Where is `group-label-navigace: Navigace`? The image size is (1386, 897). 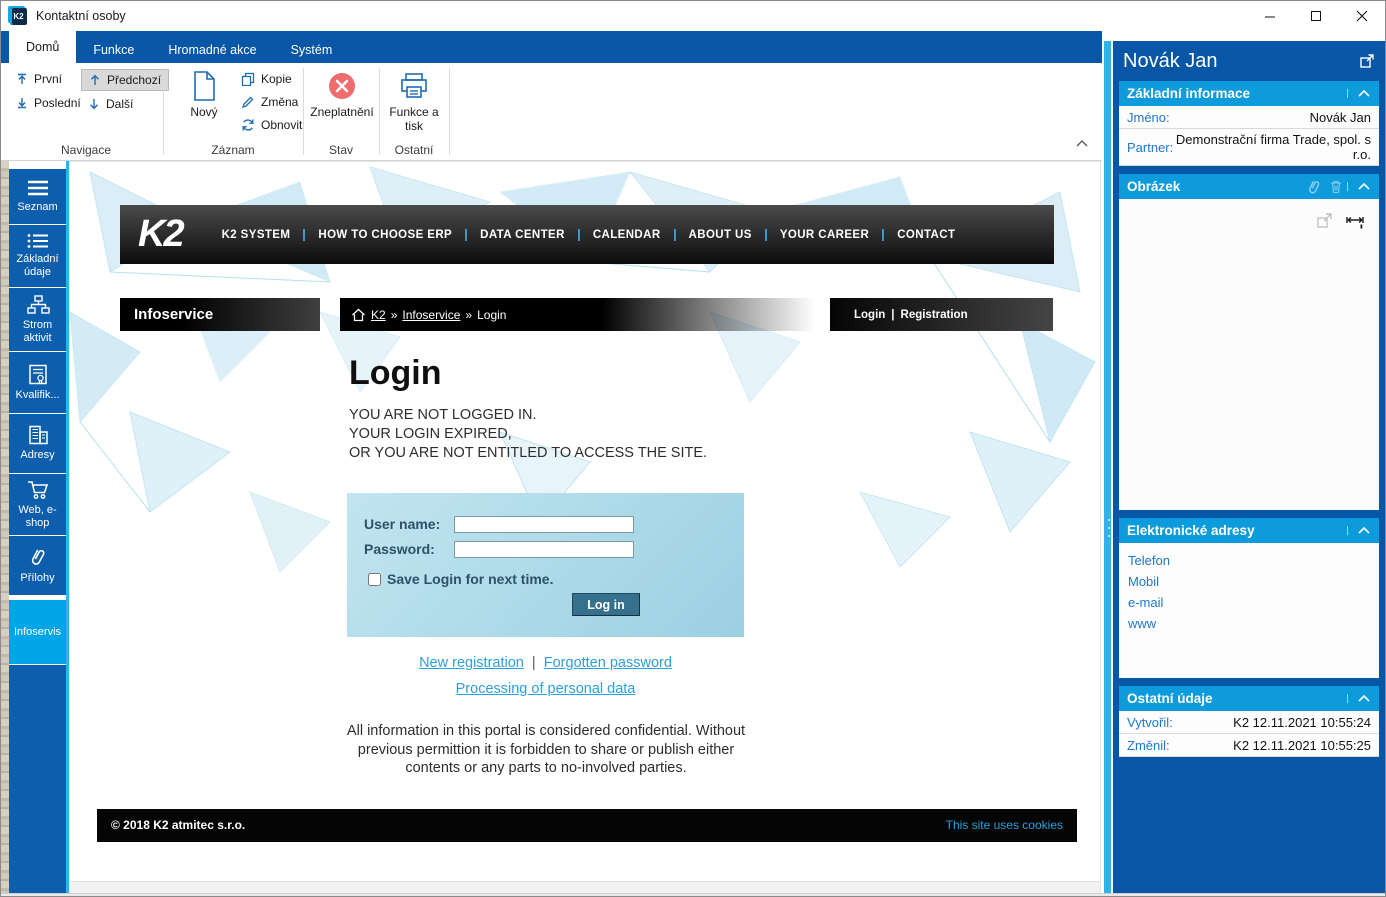 group-label-navigace: Navigace is located at coordinates (86, 150).